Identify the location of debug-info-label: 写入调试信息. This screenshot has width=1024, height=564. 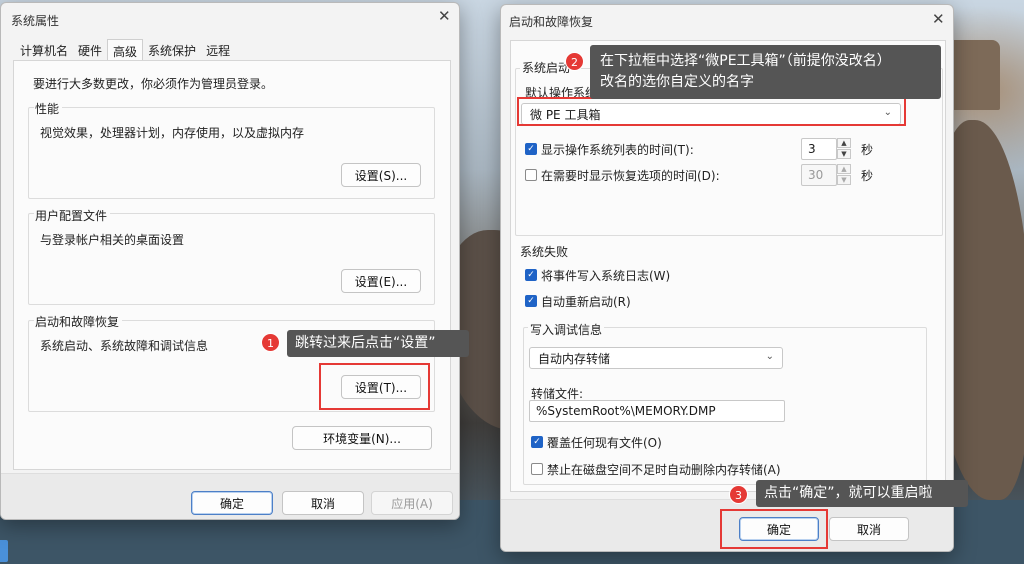
(566, 329).